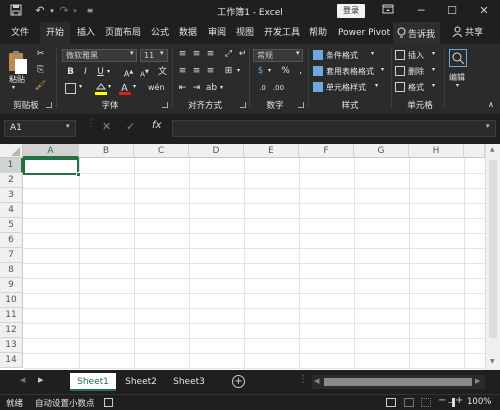 Image resolution: width=500 pixels, height=410 pixels. Describe the element at coordinates (419, 71) in the screenshot. I see `delete-cells-button: 删除 ▾` at that location.